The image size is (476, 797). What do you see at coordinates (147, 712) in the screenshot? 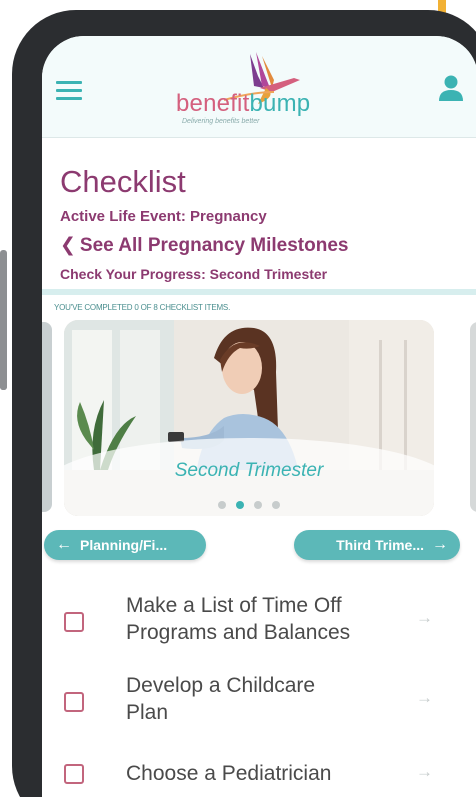
I see `checklist-item-label-line2: Plan` at bounding box center [147, 712].